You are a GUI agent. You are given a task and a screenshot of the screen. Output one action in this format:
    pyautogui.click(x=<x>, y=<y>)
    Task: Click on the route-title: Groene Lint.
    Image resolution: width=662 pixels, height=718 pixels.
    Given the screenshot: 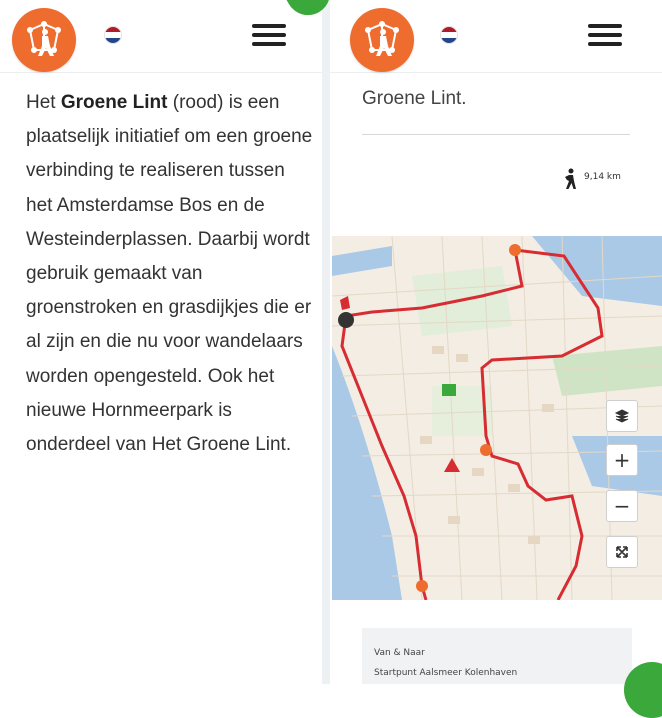 What is the action you would take?
    pyautogui.click(x=414, y=98)
    